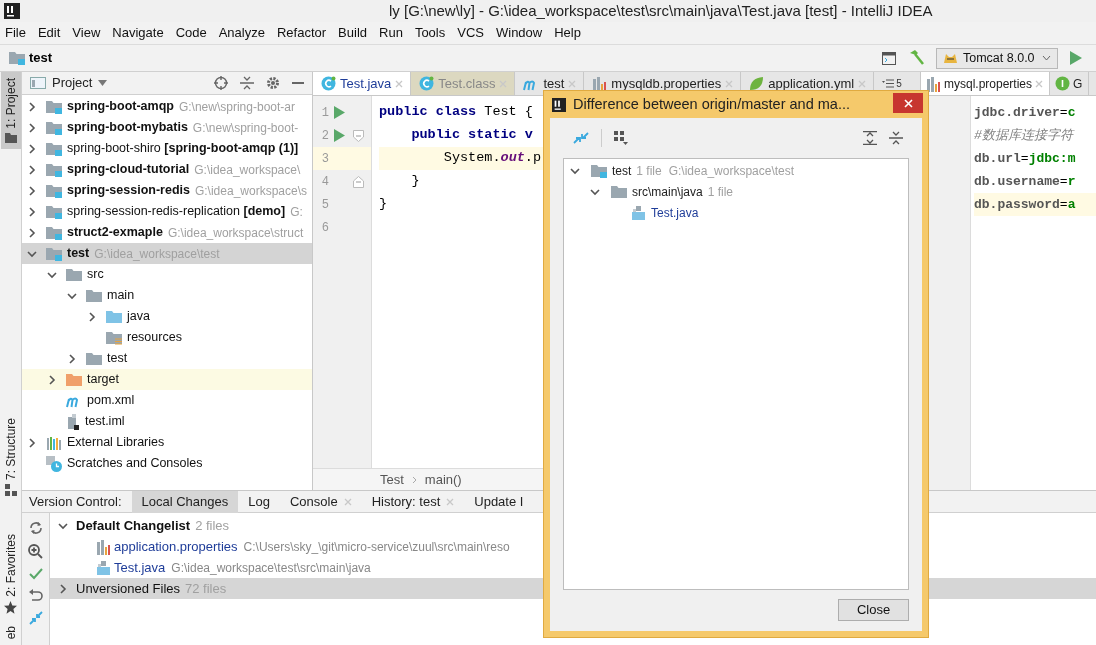 This screenshot has height=645, width=1096. I want to click on zoom-icon, so click(35, 551).